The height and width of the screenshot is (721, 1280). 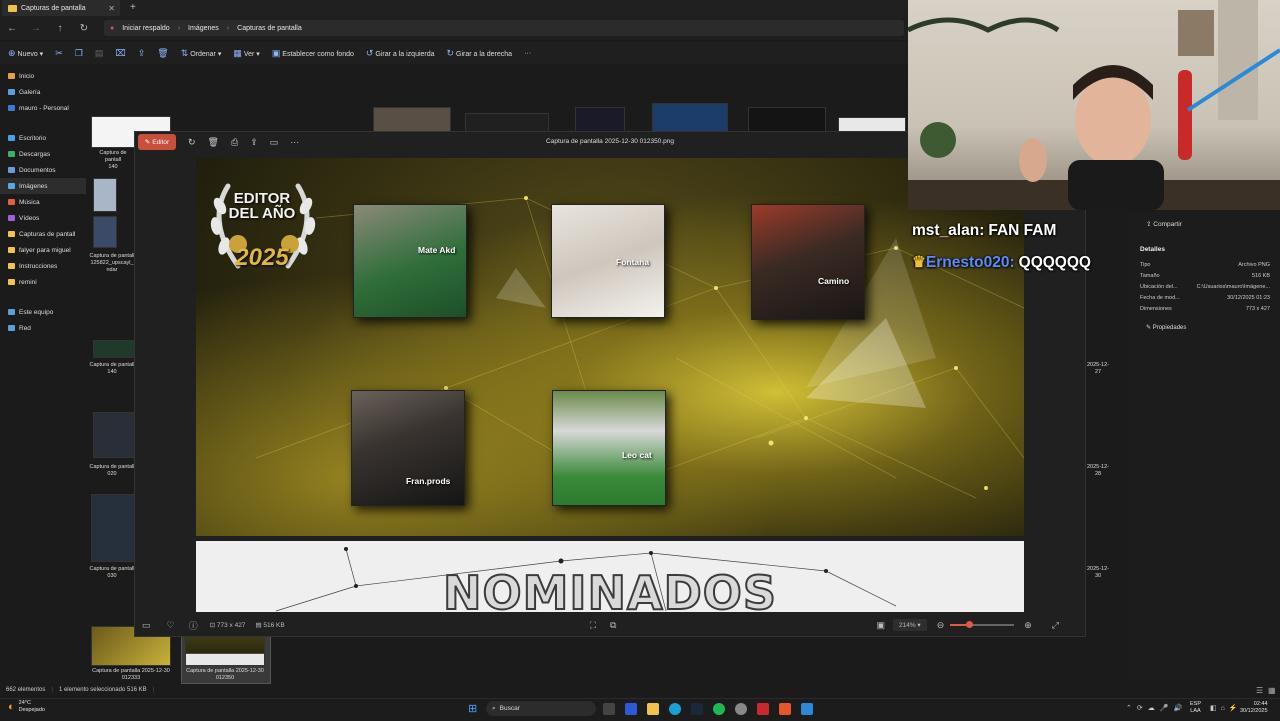 I want to click on banner-title: NOMINADOS, so click(x=609, y=588).